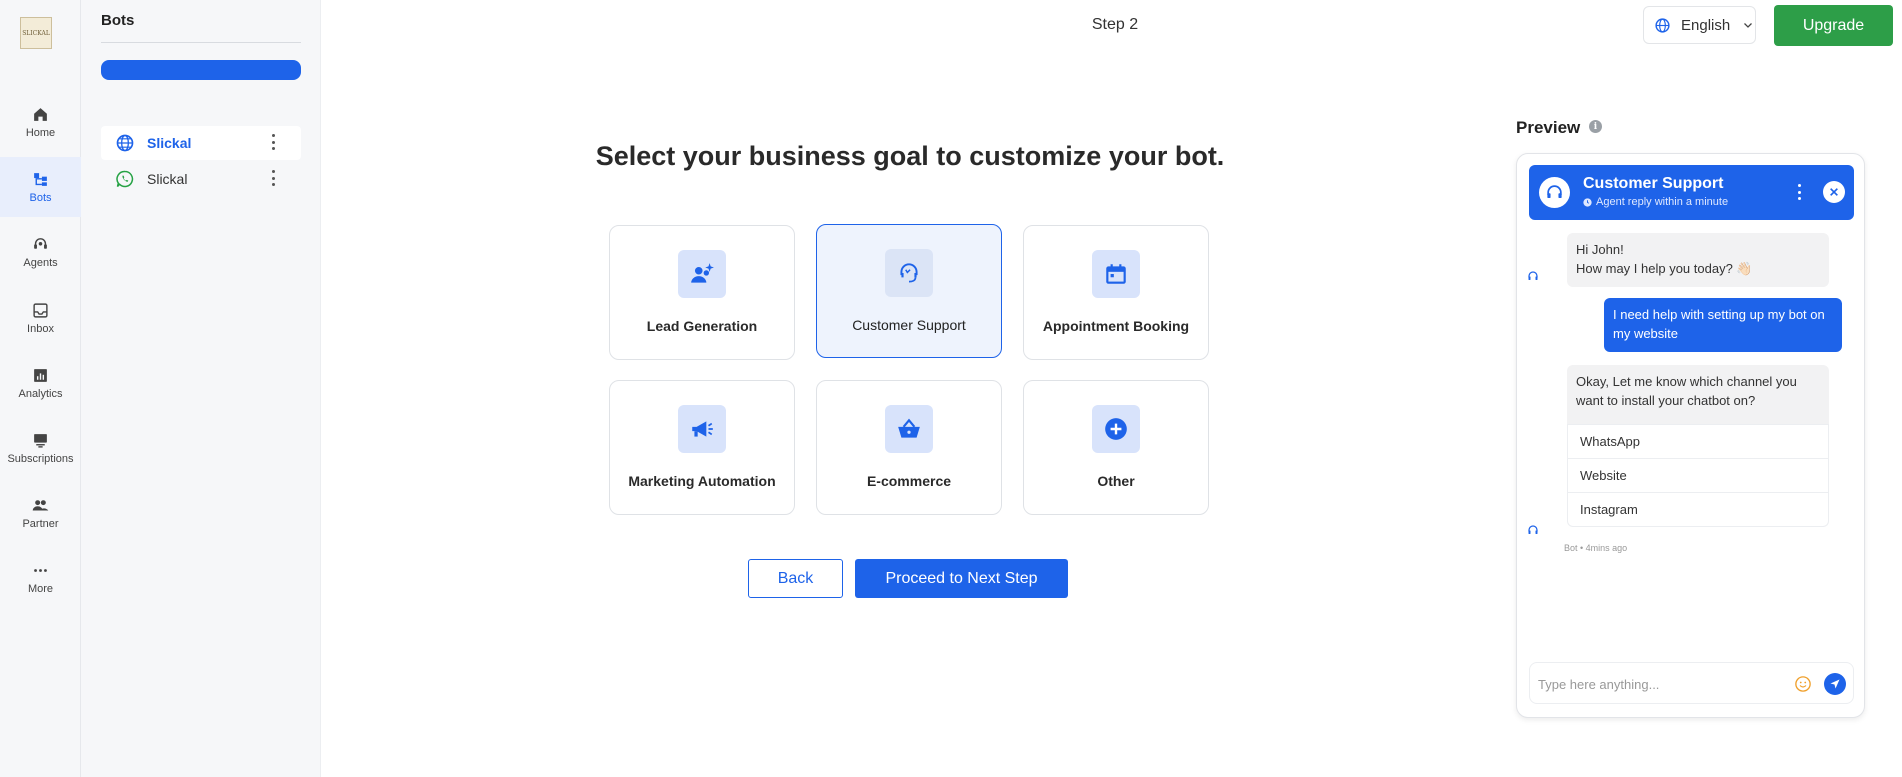  What do you see at coordinates (40, 114) in the screenshot?
I see `home-icon` at bounding box center [40, 114].